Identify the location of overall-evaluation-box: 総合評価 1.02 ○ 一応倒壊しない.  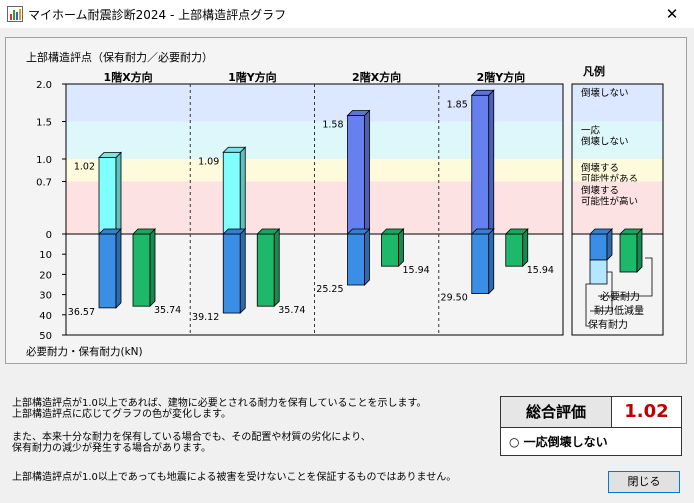
(591, 426).